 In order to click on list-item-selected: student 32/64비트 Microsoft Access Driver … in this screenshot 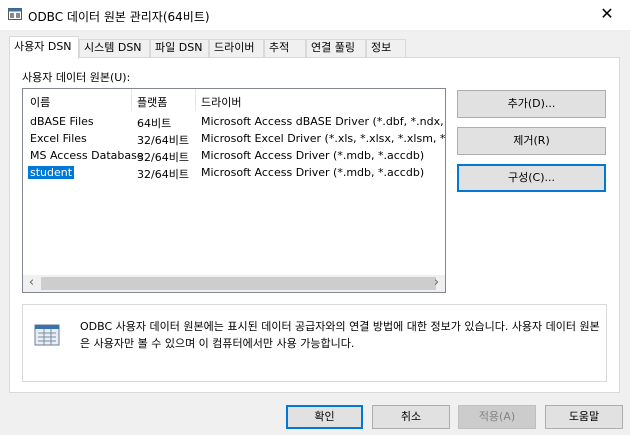, I will do `click(234, 172)`.